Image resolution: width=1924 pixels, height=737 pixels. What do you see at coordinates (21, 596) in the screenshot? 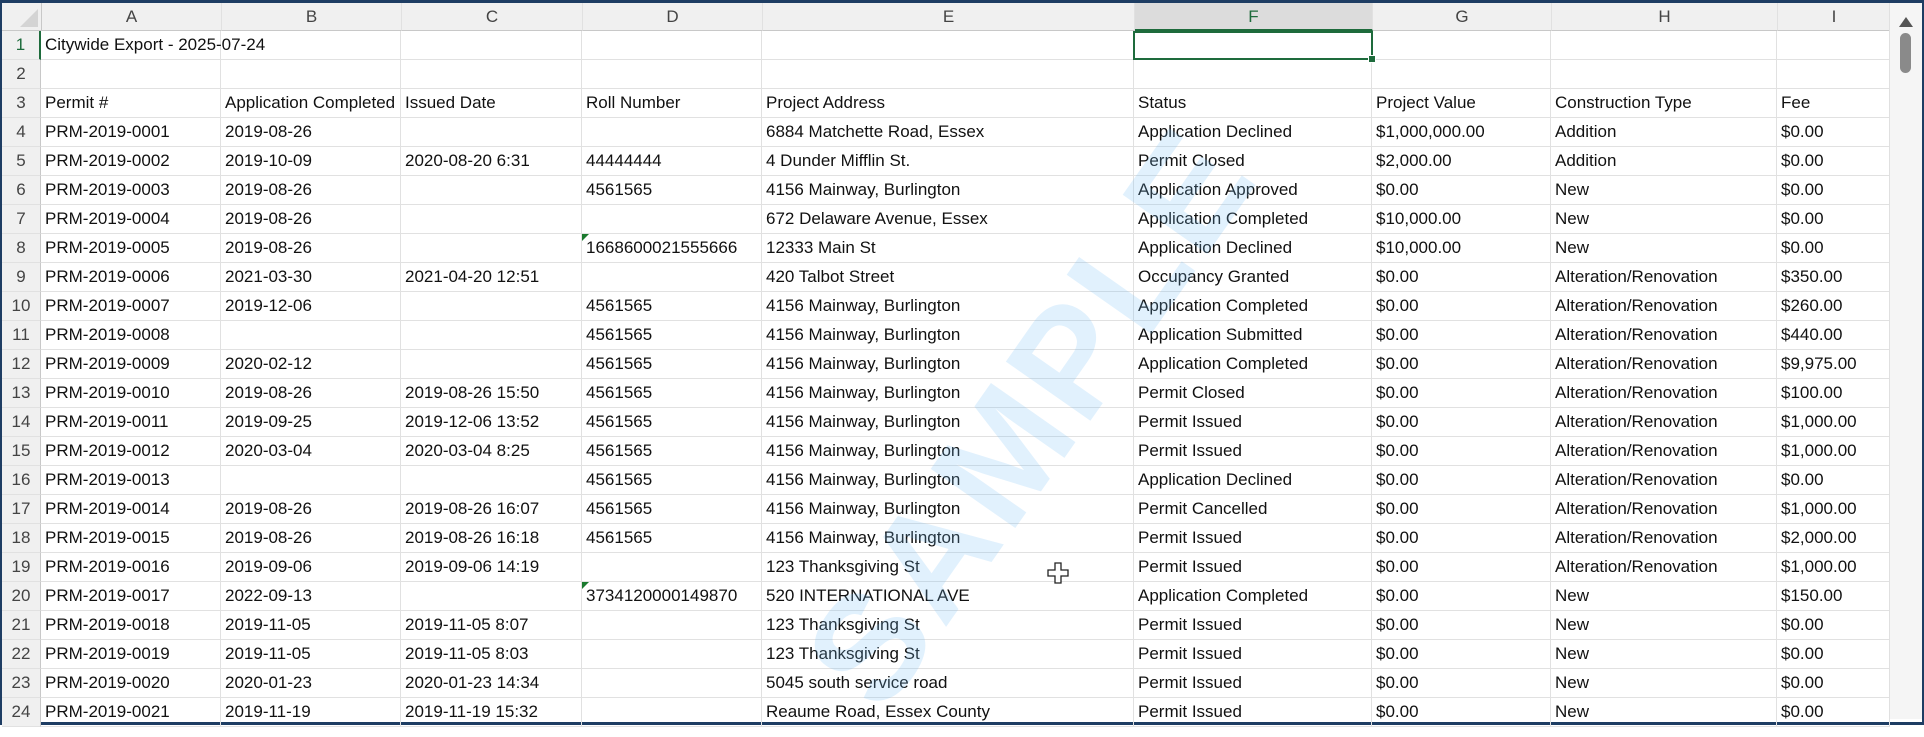
I see `row-header-20: 20` at bounding box center [21, 596].